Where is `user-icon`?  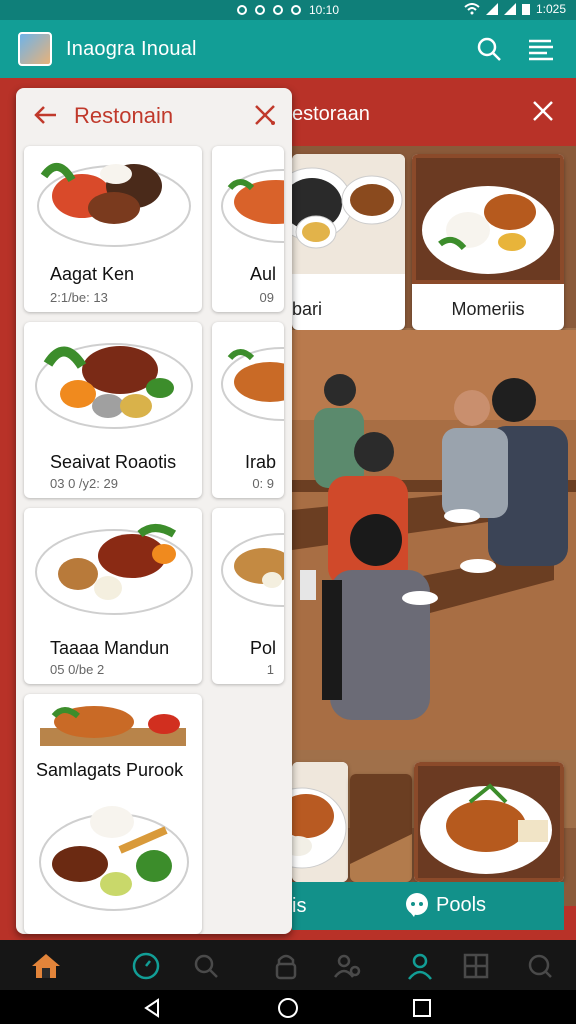 user-icon is located at coordinates (420, 966).